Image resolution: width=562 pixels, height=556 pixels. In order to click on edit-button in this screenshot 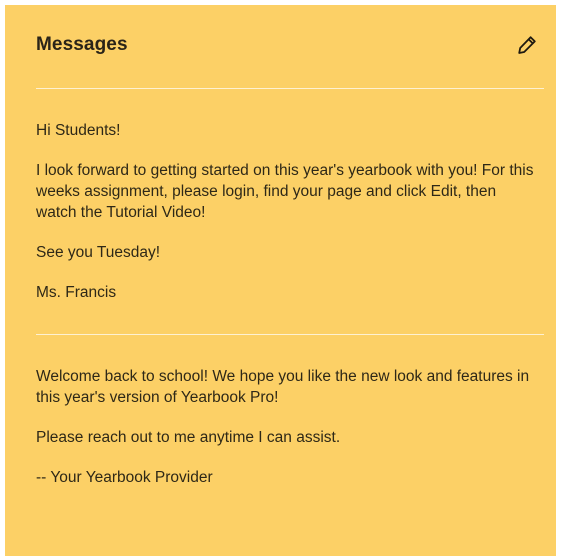, I will do `click(527, 45)`.